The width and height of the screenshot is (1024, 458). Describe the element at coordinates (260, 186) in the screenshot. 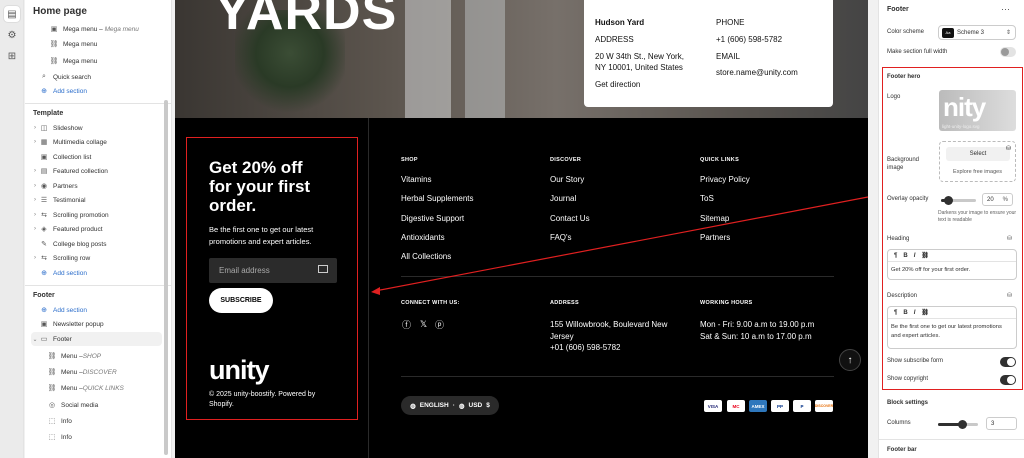

I see `headline-line: for your first` at that location.